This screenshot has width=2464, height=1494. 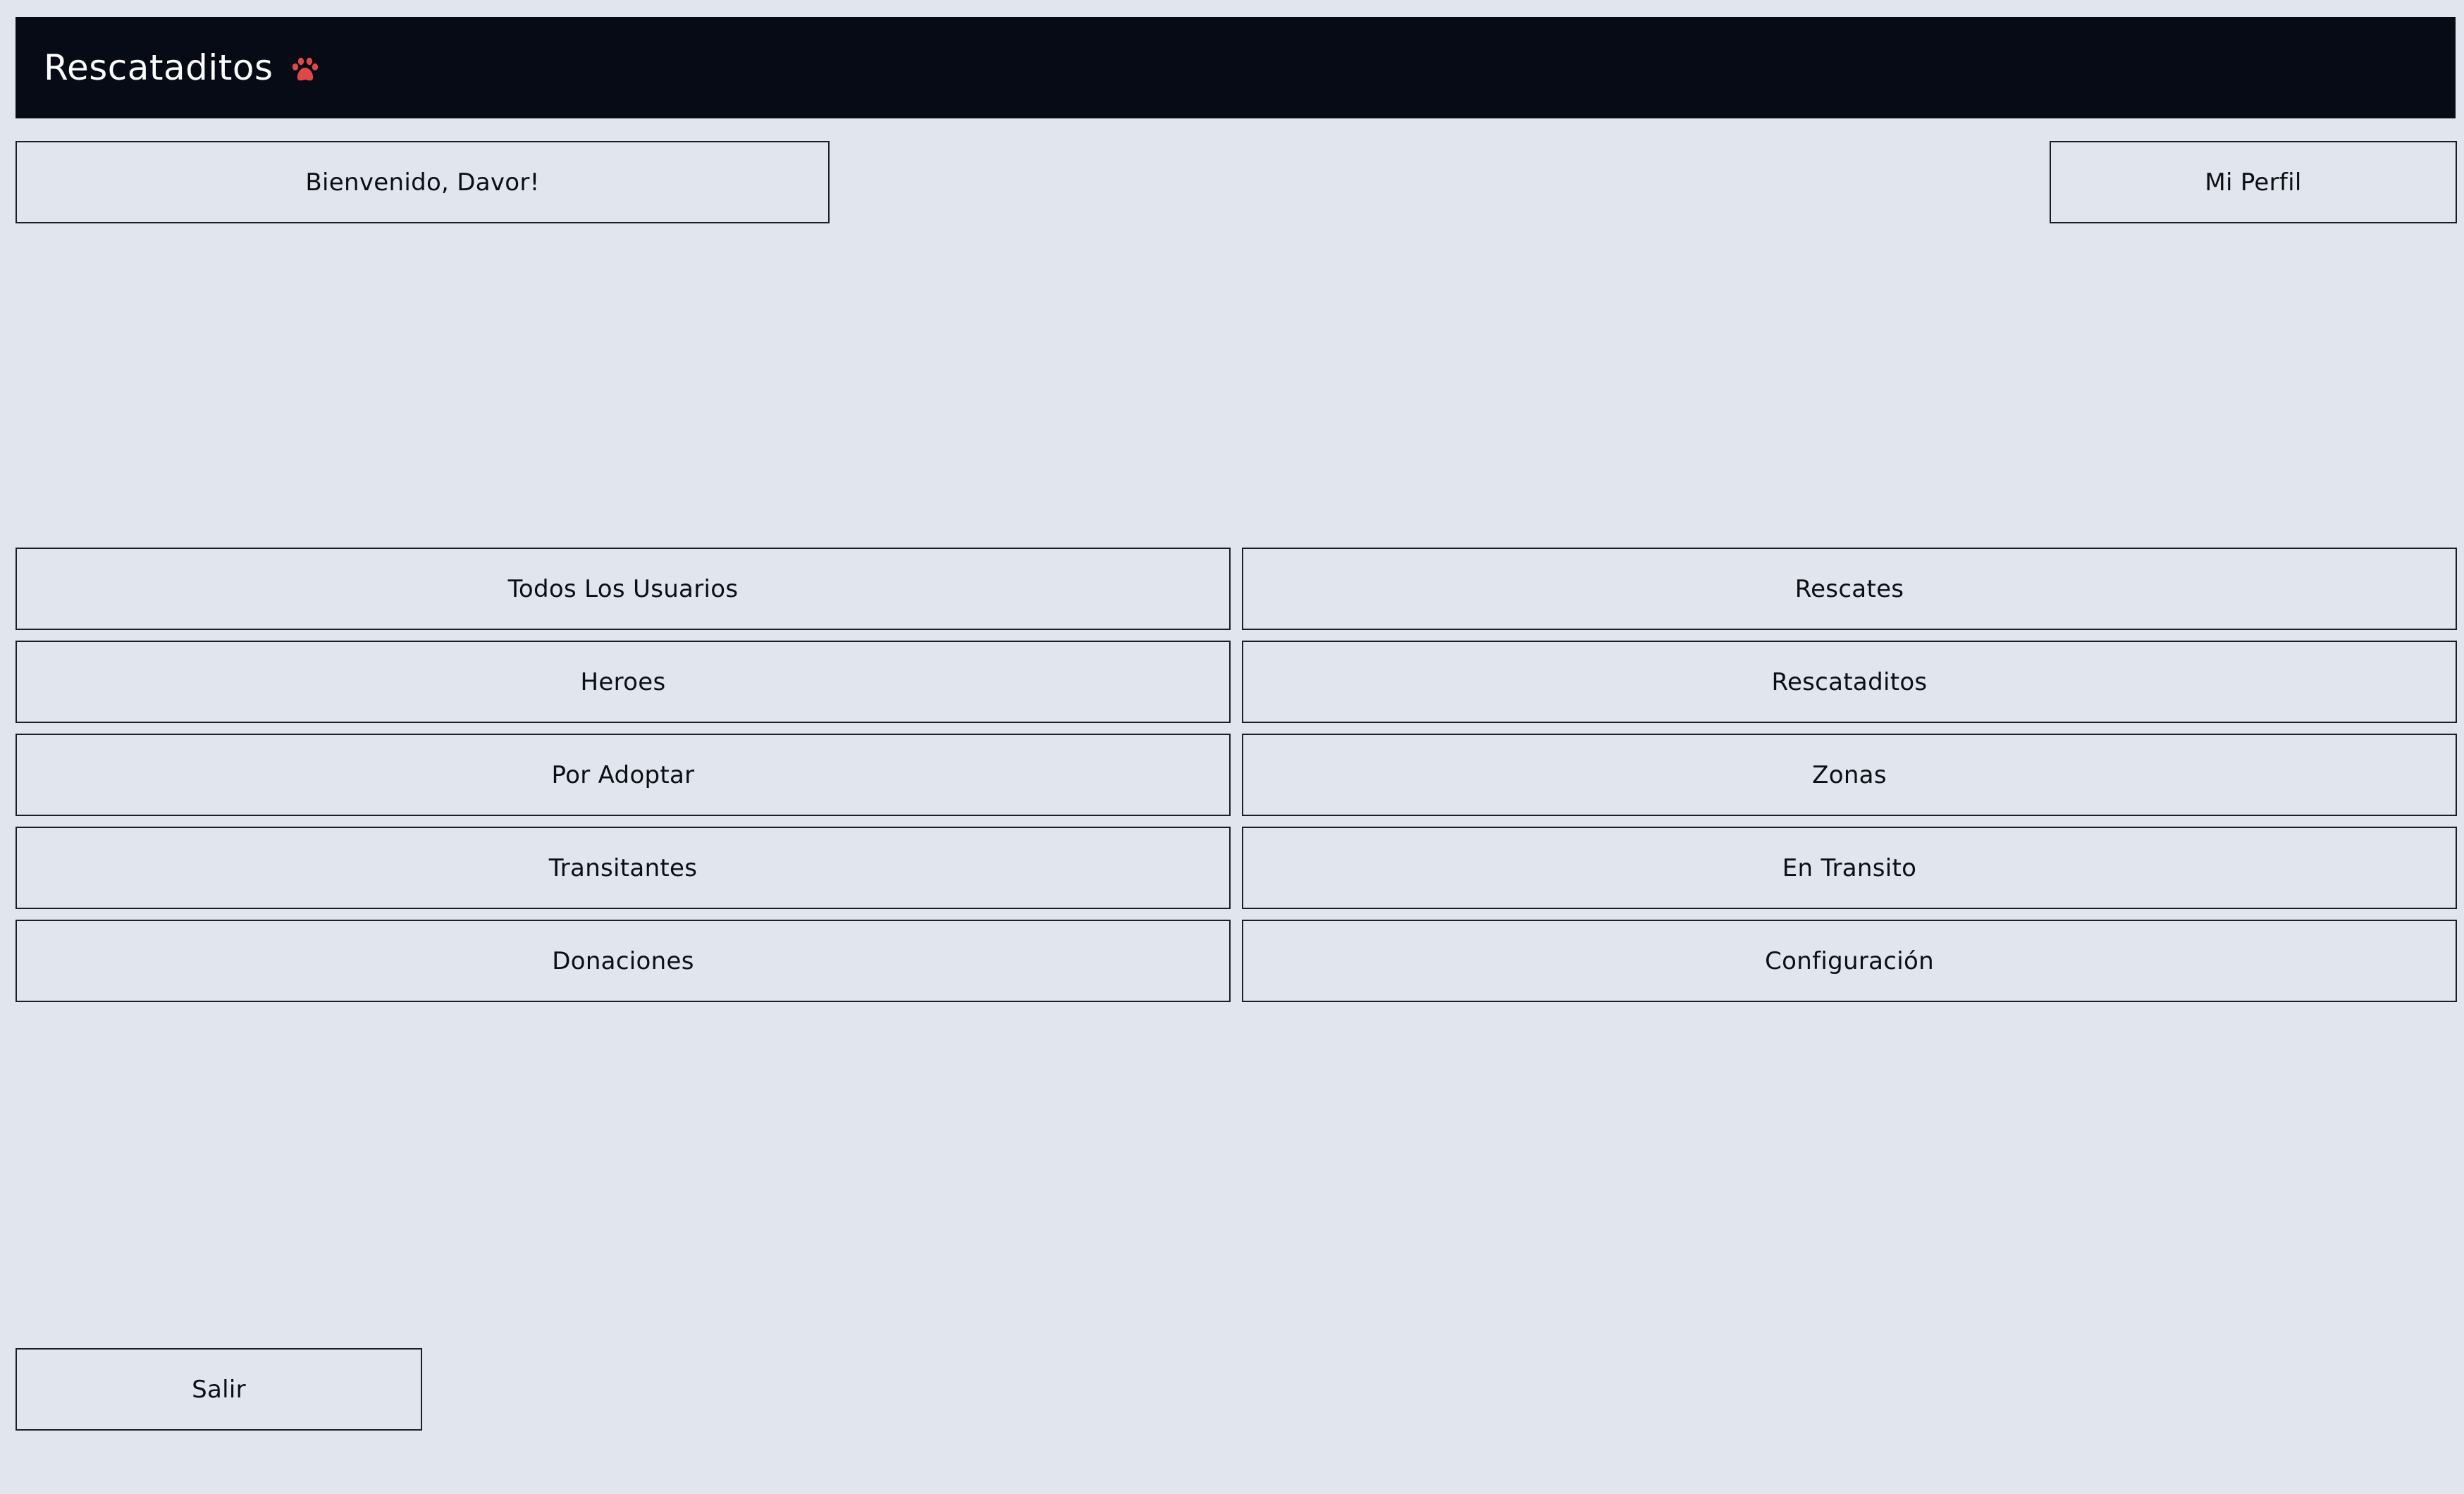 What do you see at coordinates (1849, 961) in the screenshot?
I see `menu-button-configuracion: Configuración` at bounding box center [1849, 961].